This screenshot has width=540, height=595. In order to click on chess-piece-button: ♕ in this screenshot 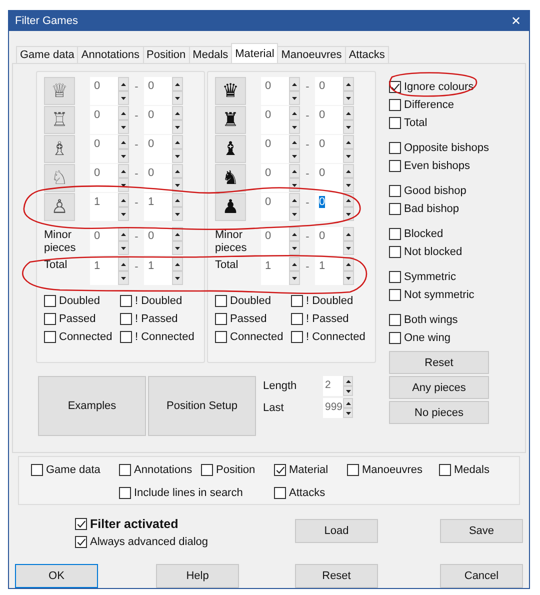, I will do `click(59, 91)`.